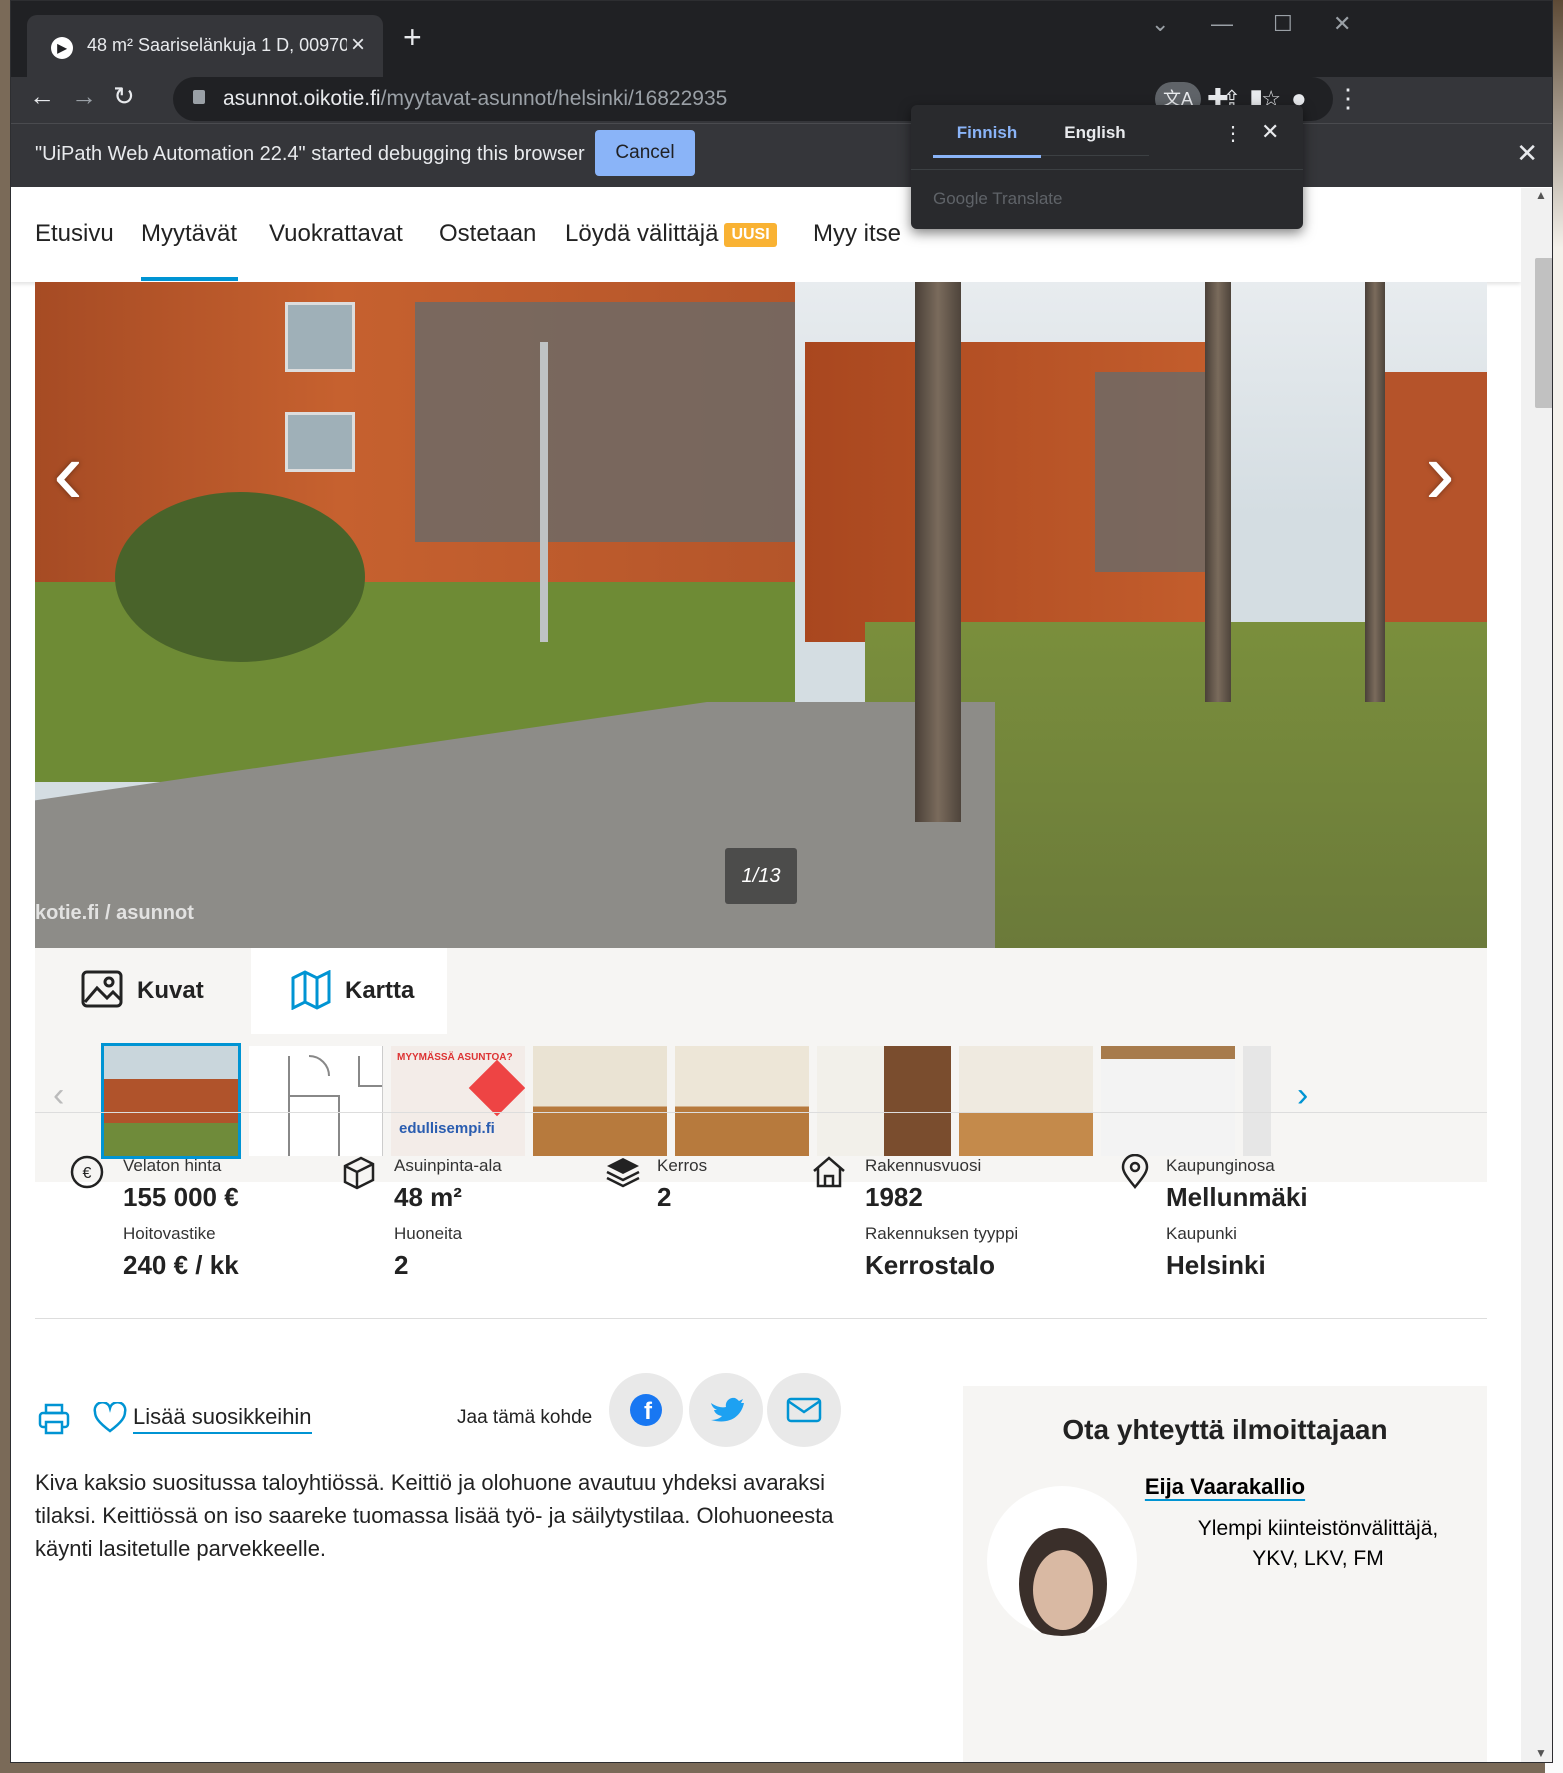 This screenshot has height=1773, width=1563. I want to click on maximize-button: ☐, so click(1283, 24).